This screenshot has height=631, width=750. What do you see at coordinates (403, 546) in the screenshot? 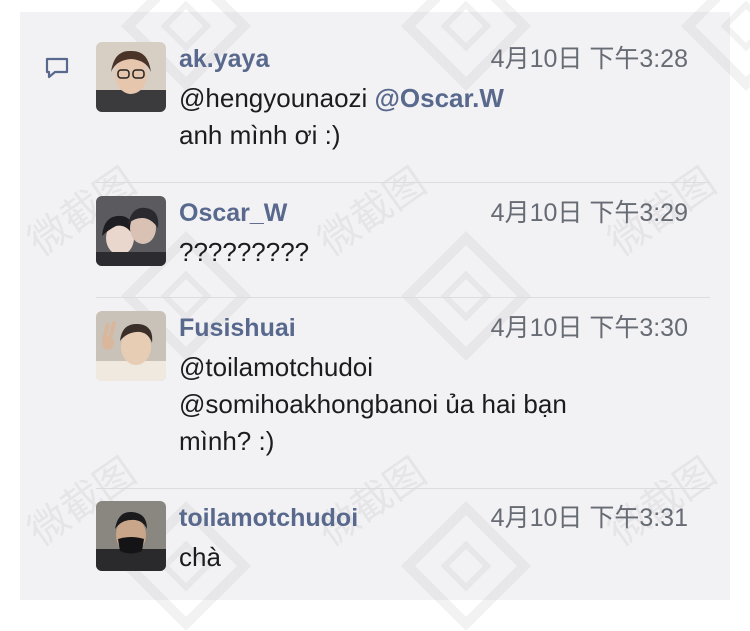
I see `comment-item: toilamotchudoi 4月10日 下午3:31 chà` at bounding box center [403, 546].